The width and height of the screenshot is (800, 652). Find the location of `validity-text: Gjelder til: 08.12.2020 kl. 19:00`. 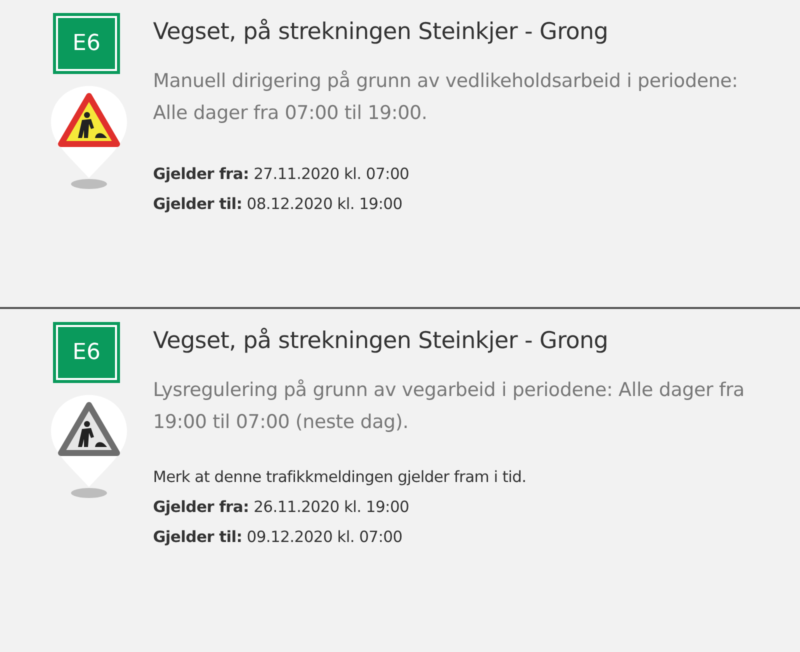

validity-text: Gjelder til: 08.12.2020 kl. 19:00 is located at coordinates (278, 204).